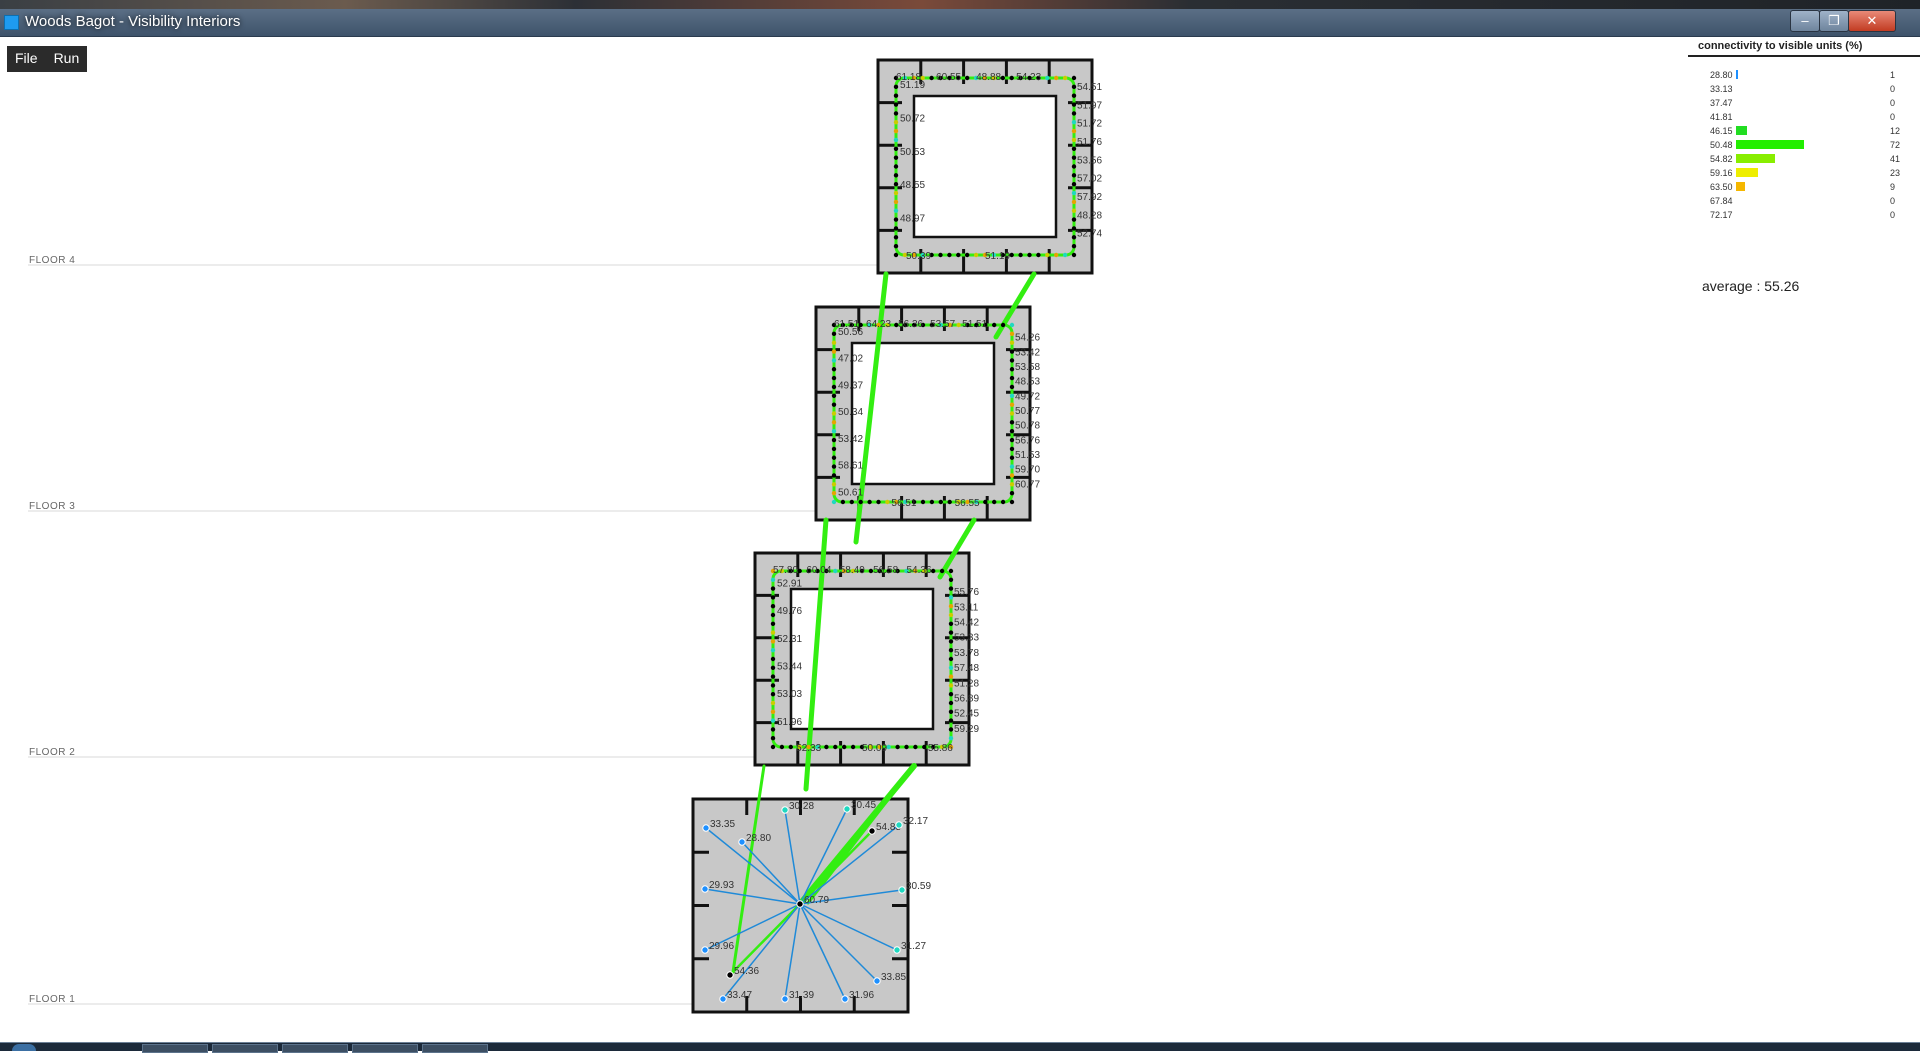 This screenshot has height=1053, width=1920. I want to click on point-label: 54.23, so click(1028, 77).